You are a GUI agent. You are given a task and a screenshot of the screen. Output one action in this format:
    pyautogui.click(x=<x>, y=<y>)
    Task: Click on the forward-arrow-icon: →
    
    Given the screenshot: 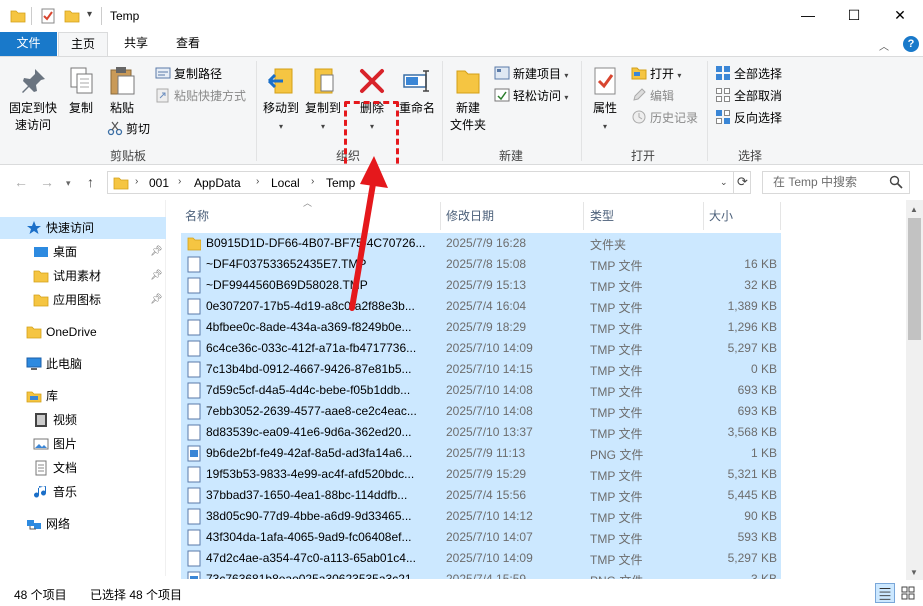 What is the action you would take?
    pyautogui.click(x=47, y=182)
    